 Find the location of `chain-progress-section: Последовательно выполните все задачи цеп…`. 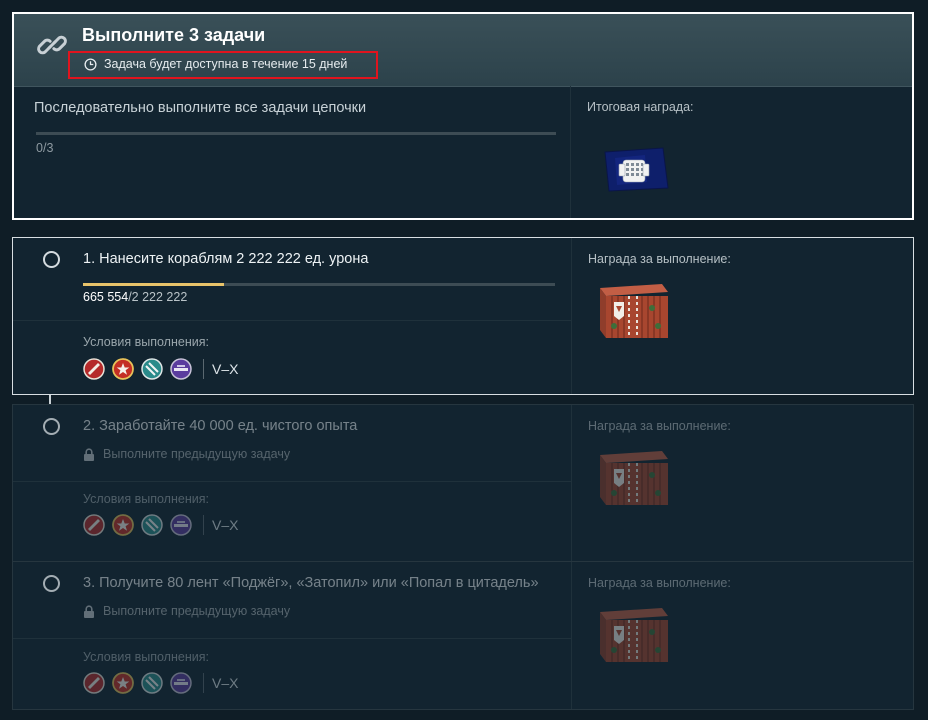

chain-progress-section: Последовательно выполните все задачи цеп… is located at coordinates (292, 152).